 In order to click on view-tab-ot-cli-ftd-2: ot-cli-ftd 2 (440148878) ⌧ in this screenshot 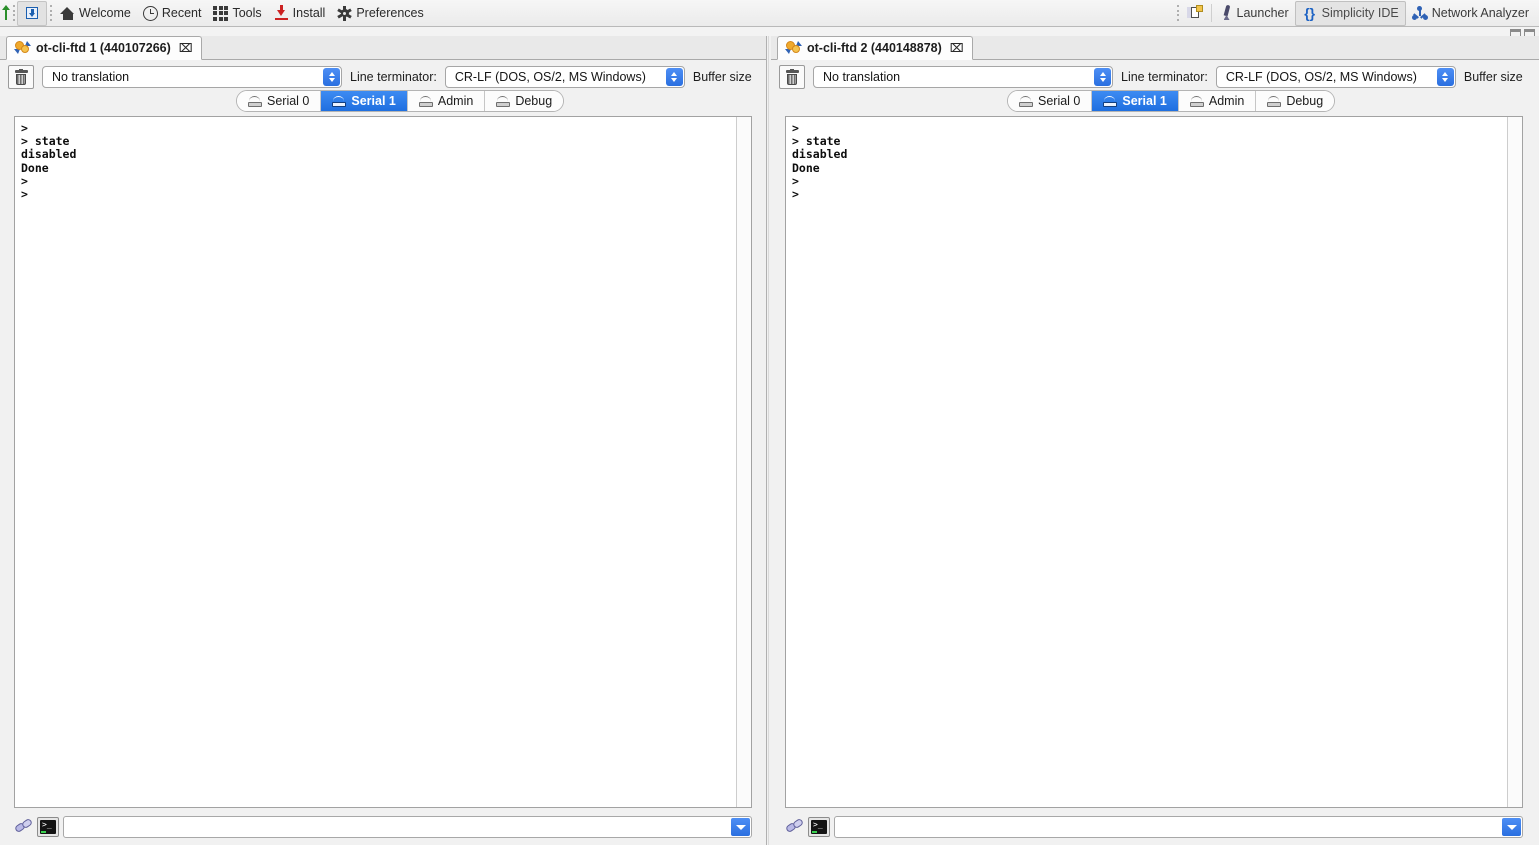, I will do `click(875, 48)`.